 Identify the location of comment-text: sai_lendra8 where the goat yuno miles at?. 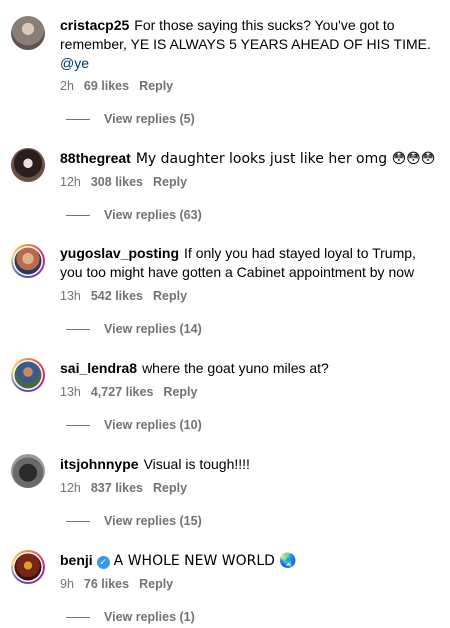
(250, 368).